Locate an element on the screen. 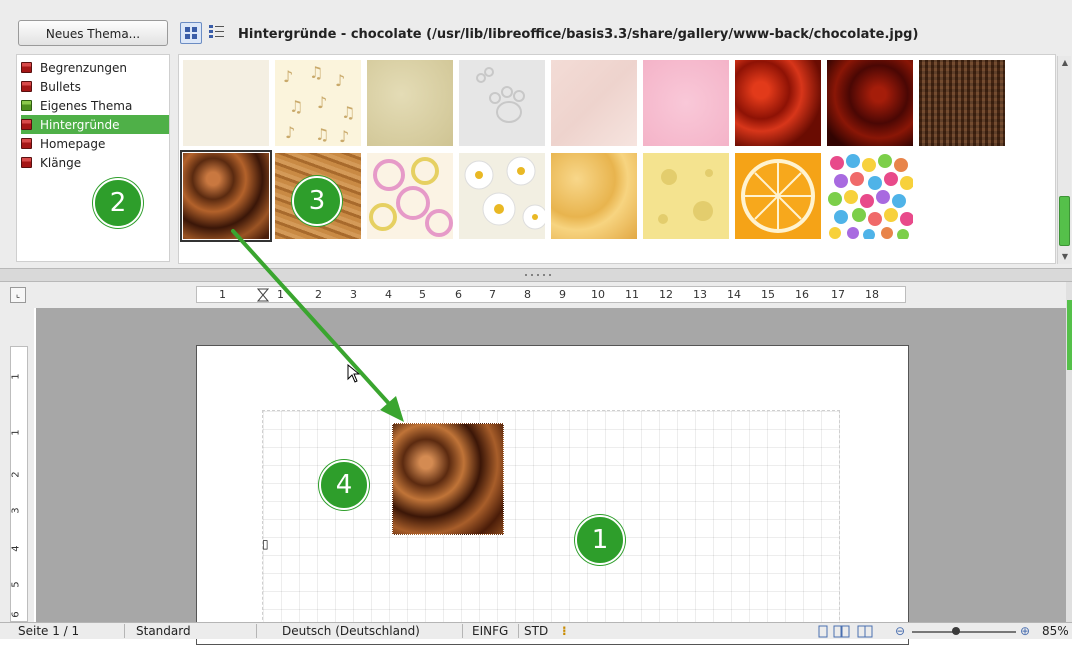 Image resolution: width=1072 pixels, height=645 pixels. thumbnail-daisies is located at coordinates (503, 196).